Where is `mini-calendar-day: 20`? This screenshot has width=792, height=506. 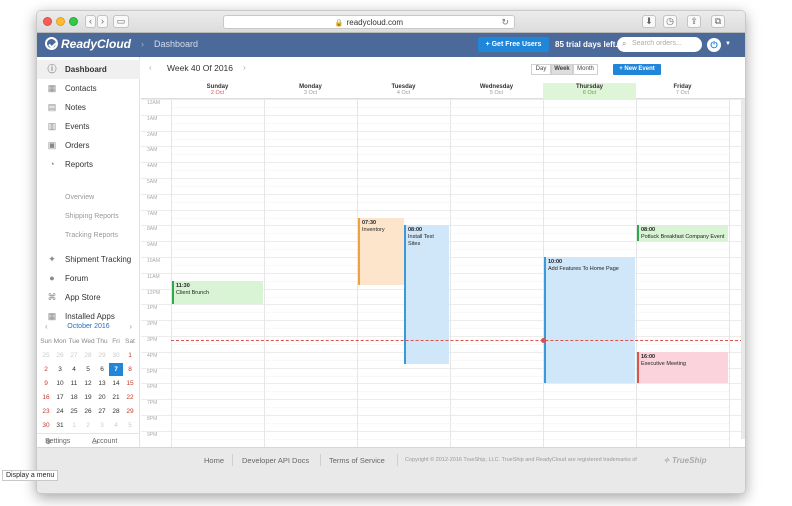 mini-calendar-day: 20 is located at coordinates (102, 397).